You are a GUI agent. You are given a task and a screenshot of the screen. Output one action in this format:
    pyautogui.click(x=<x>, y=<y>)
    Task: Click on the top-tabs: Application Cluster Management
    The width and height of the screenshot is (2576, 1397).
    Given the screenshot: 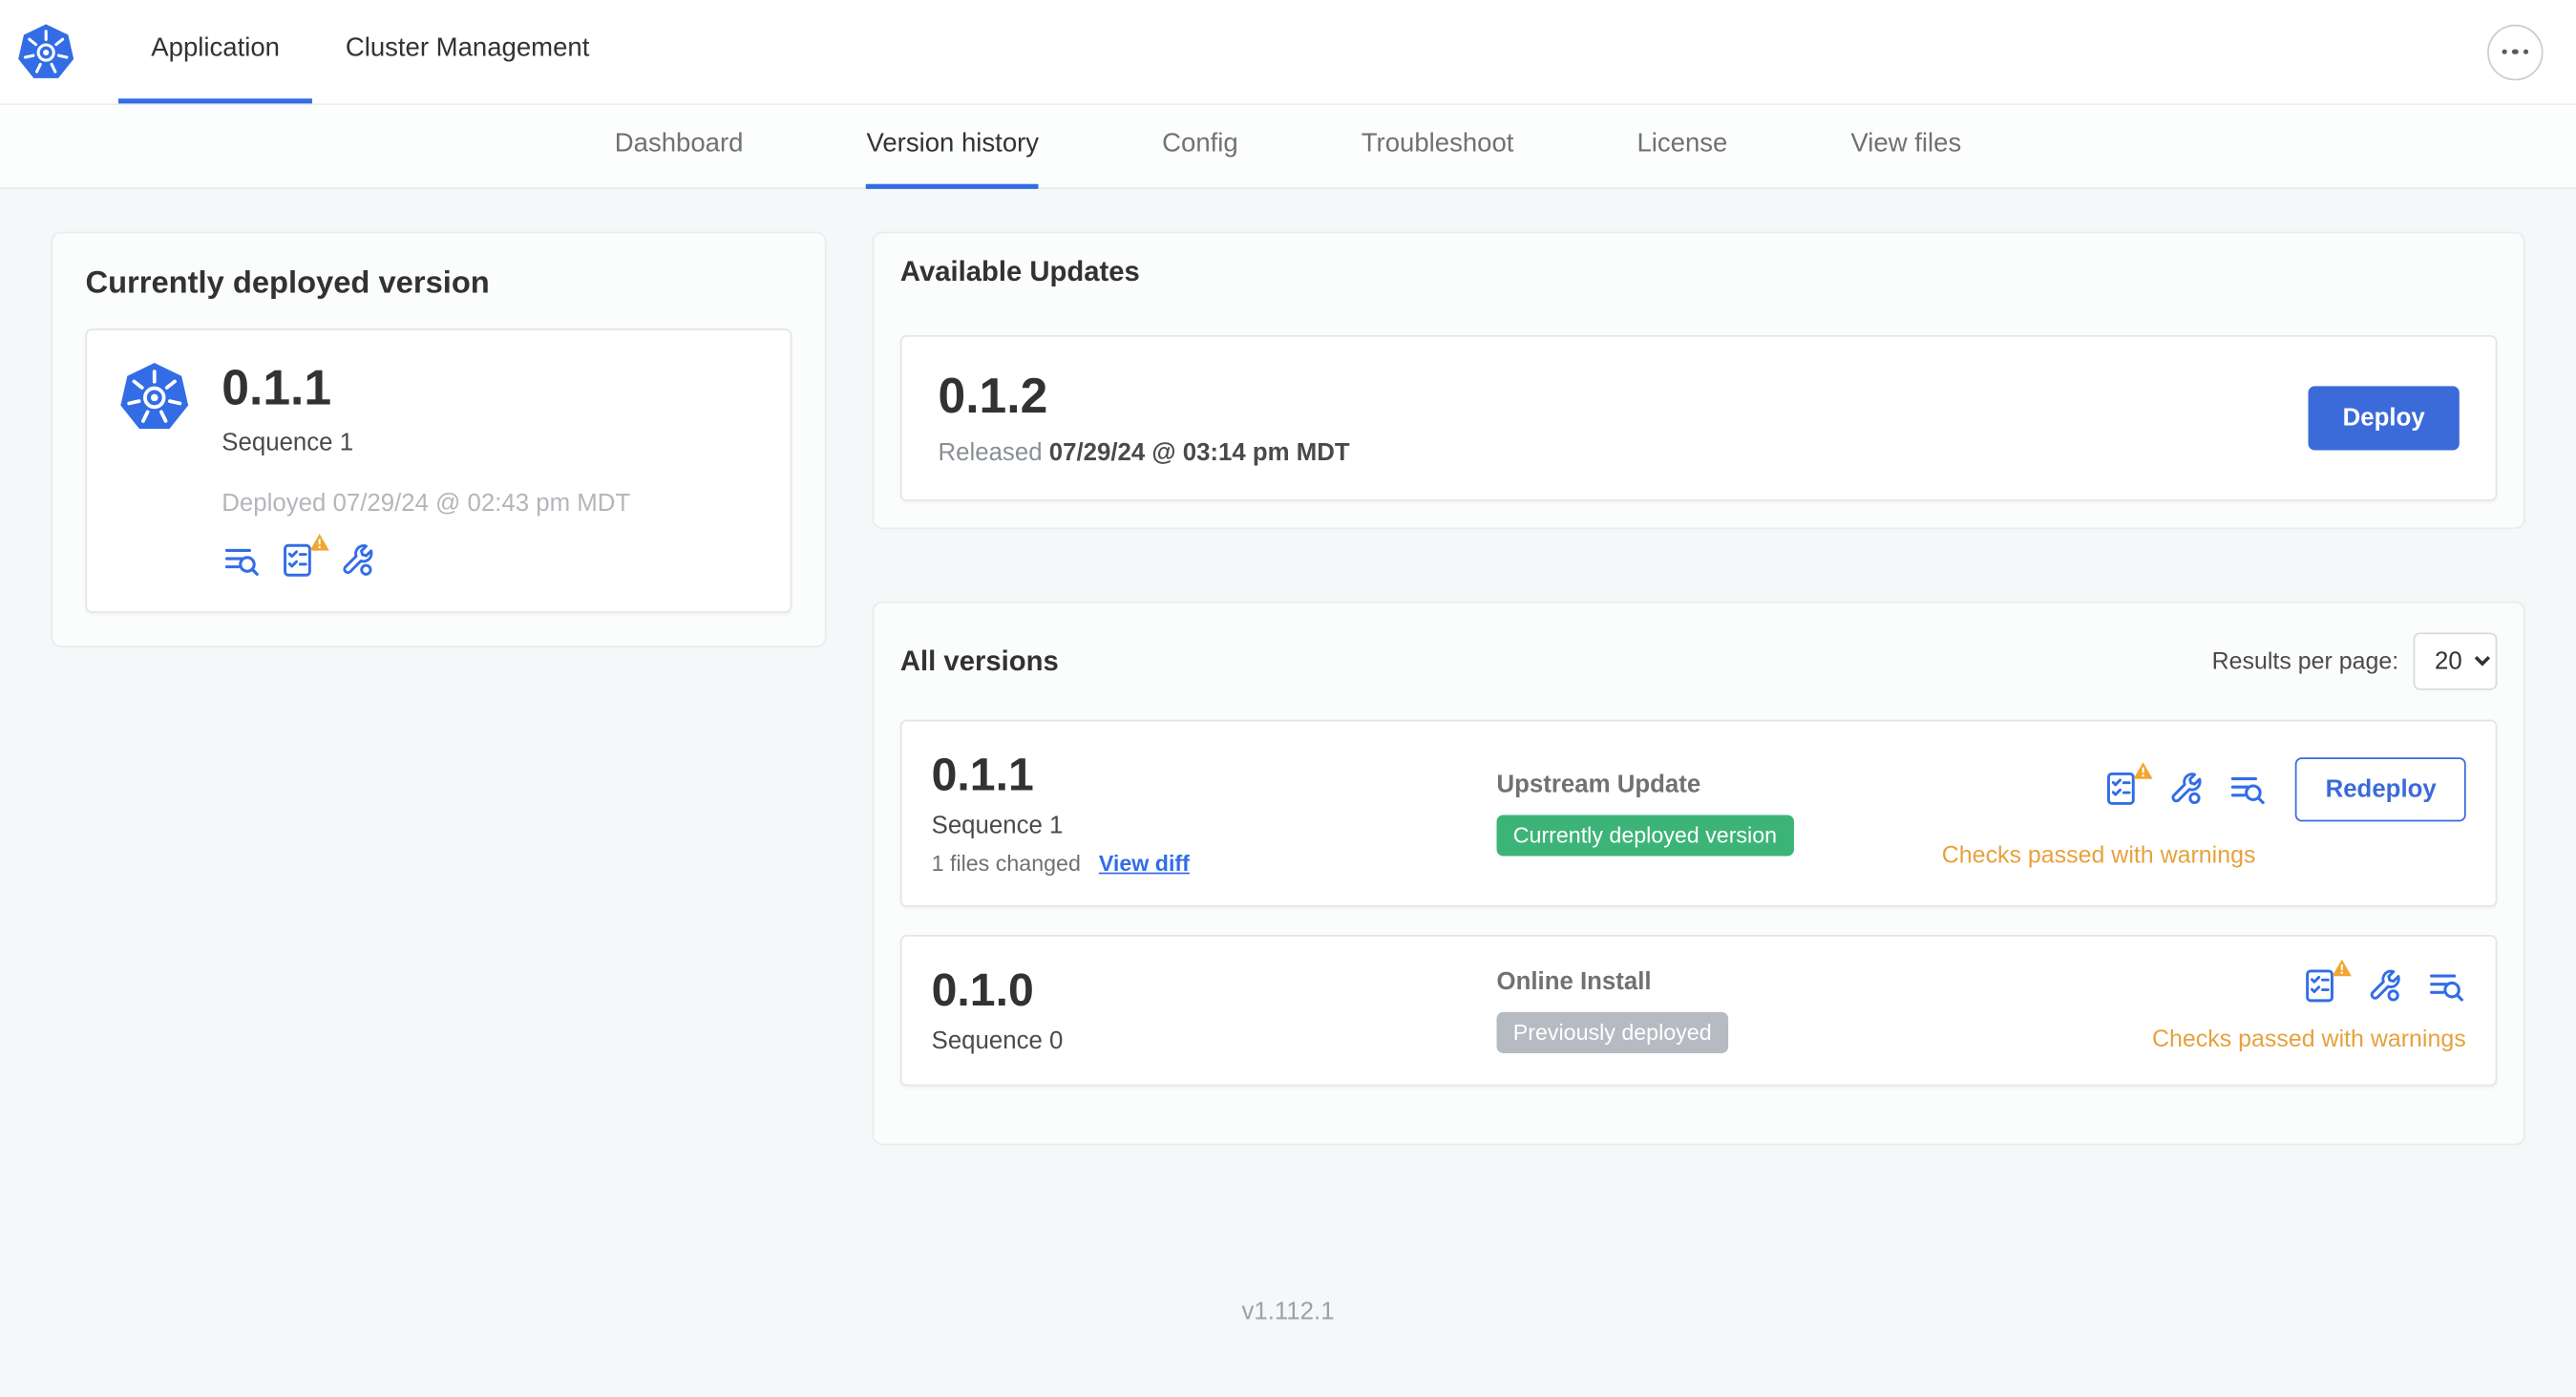 What is the action you would take?
    pyautogui.click(x=370, y=52)
    